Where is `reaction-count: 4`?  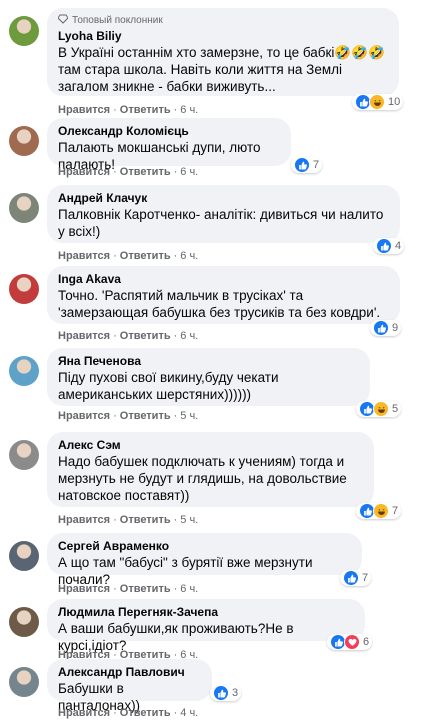 reaction-count: 4 is located at coordinates (398, 246).